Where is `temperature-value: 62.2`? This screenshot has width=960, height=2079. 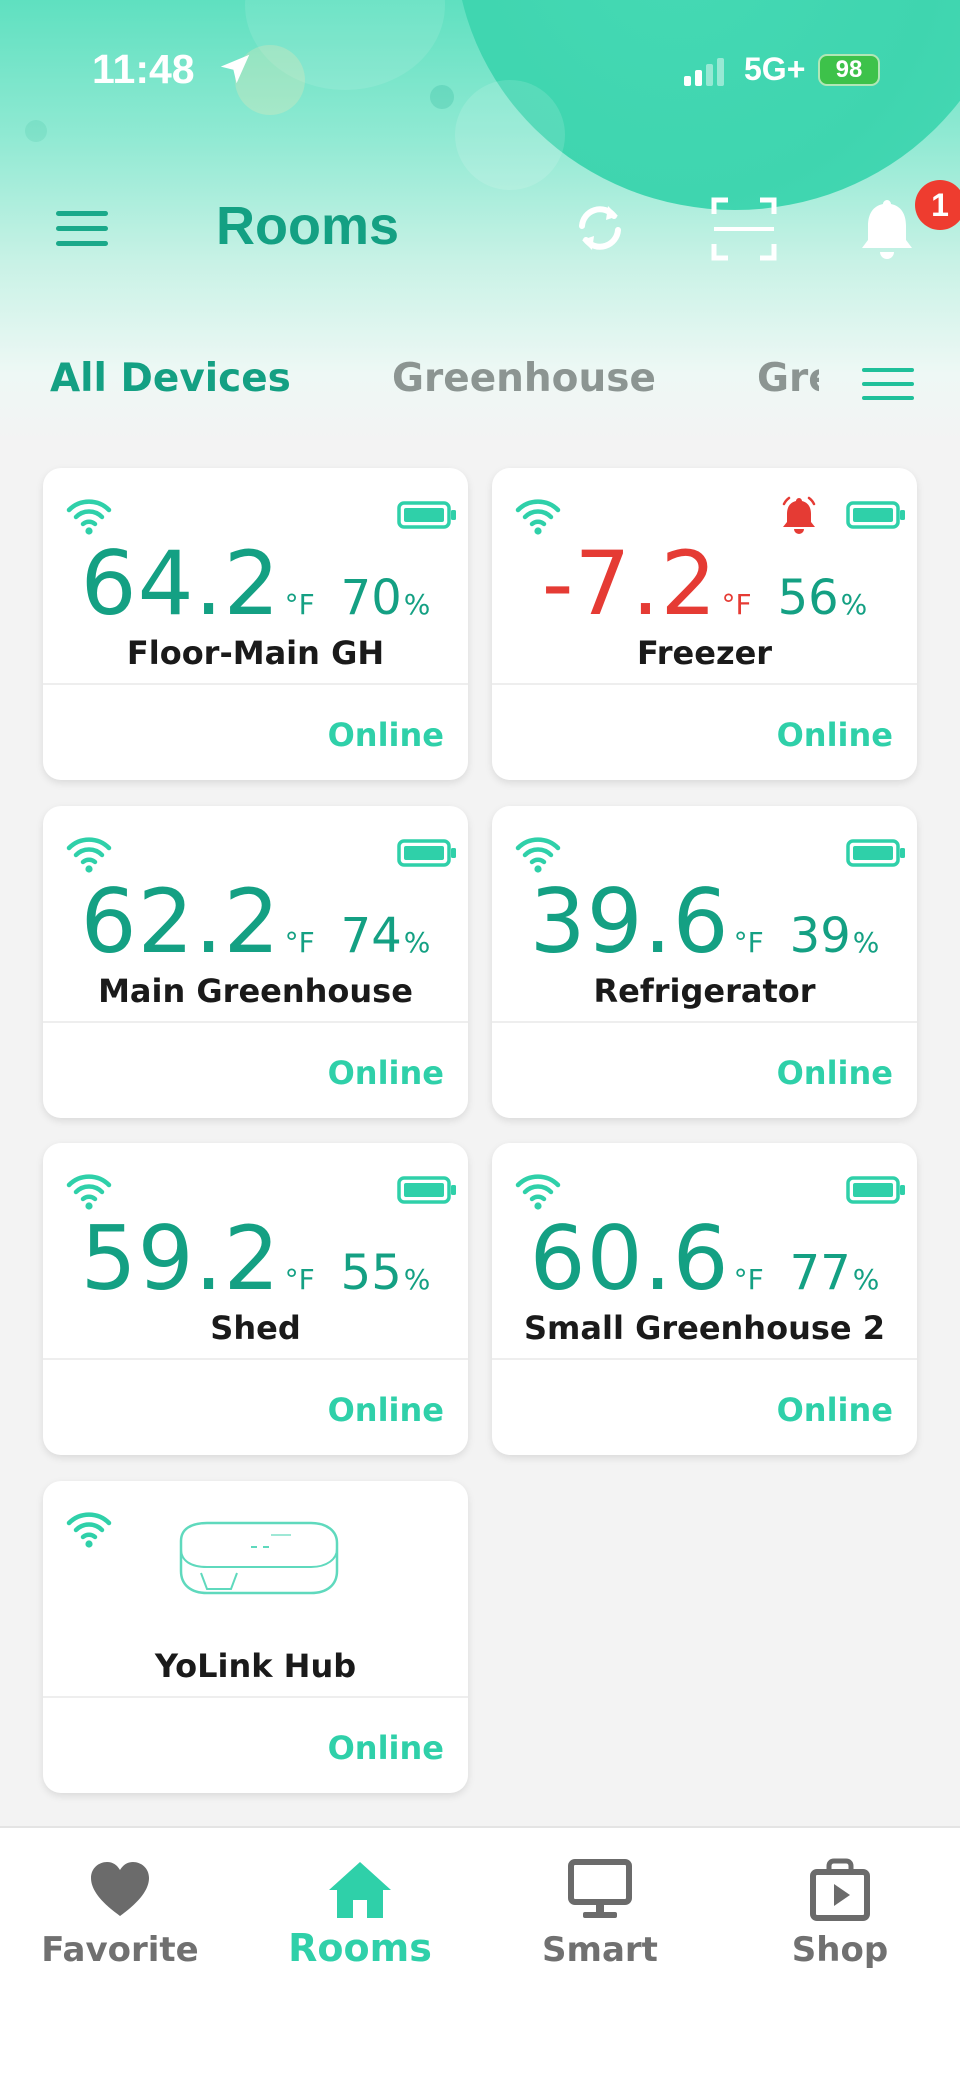
temperature-value: 62.2 is located at coordinates (180, 921).